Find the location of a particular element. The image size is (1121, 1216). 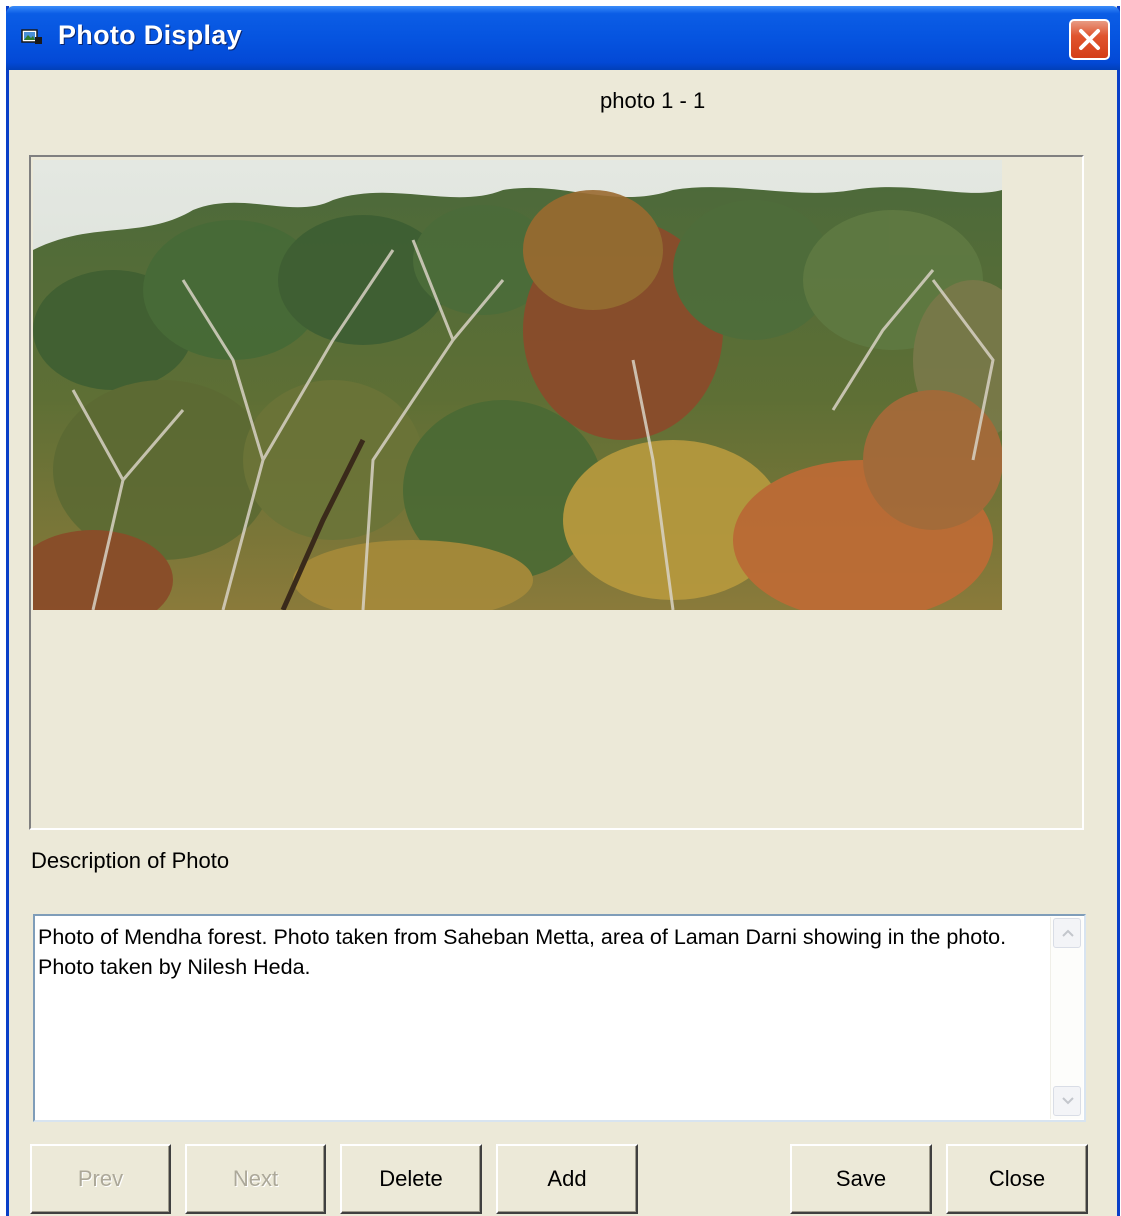

scroll-down-button is located at coordinates (1067, 1101).